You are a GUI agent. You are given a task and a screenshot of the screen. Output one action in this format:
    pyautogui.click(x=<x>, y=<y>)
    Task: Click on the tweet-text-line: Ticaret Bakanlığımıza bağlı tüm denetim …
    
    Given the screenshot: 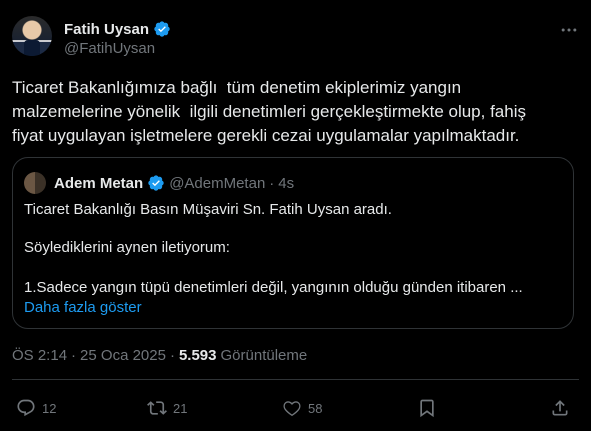 What is the action you would take?
    pyautogui.click(x=237, y=87)
    